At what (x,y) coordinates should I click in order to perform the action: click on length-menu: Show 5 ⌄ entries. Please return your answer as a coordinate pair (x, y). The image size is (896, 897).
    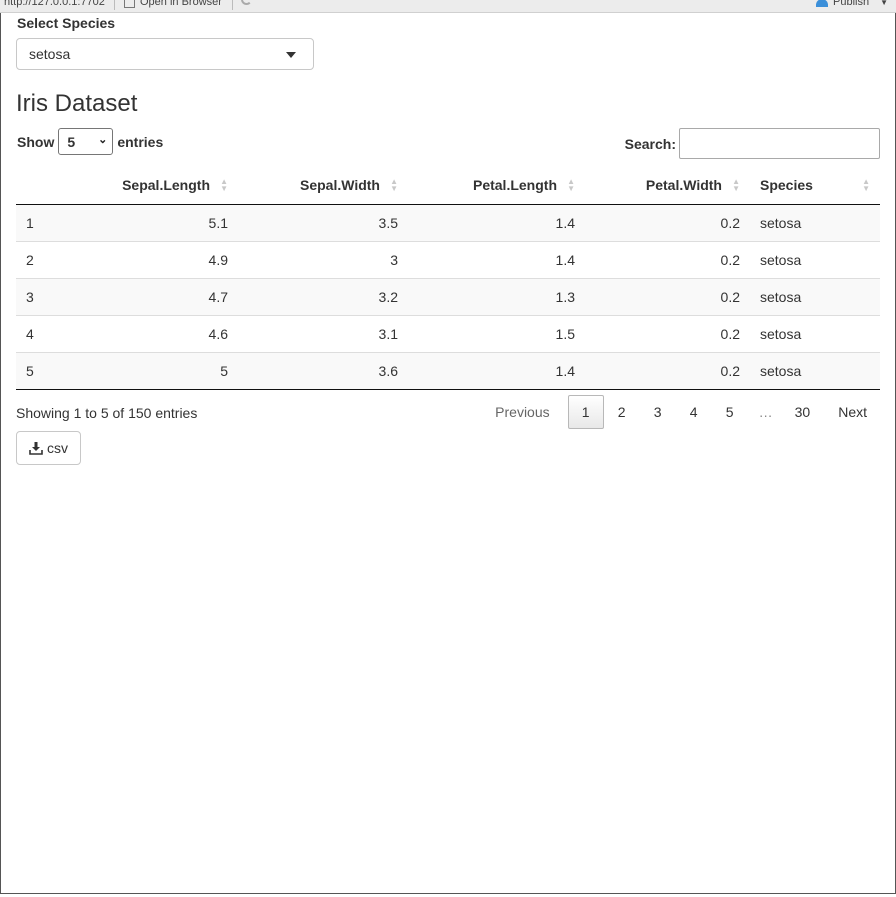
    Looking at the image, I should click on (90, 141).